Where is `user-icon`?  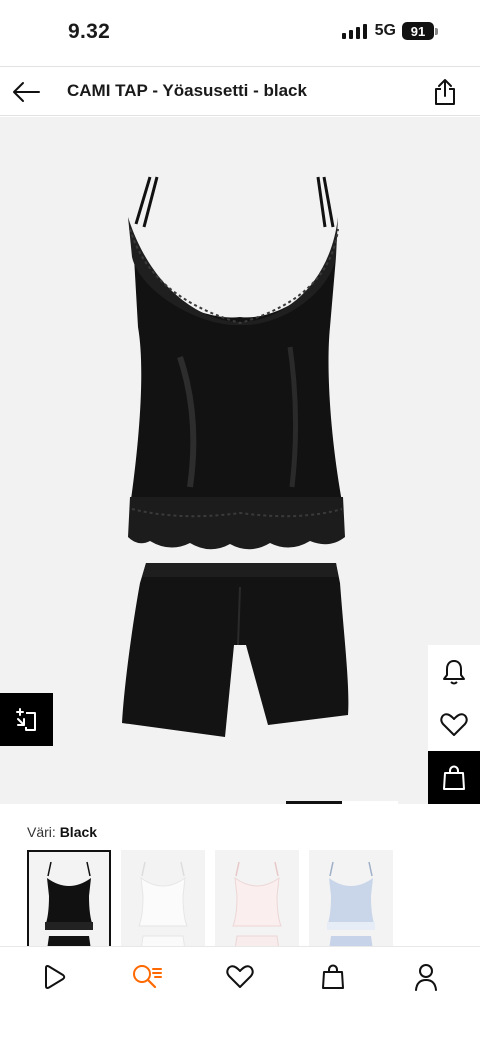
user-icon is located at coordinates (425, 977).